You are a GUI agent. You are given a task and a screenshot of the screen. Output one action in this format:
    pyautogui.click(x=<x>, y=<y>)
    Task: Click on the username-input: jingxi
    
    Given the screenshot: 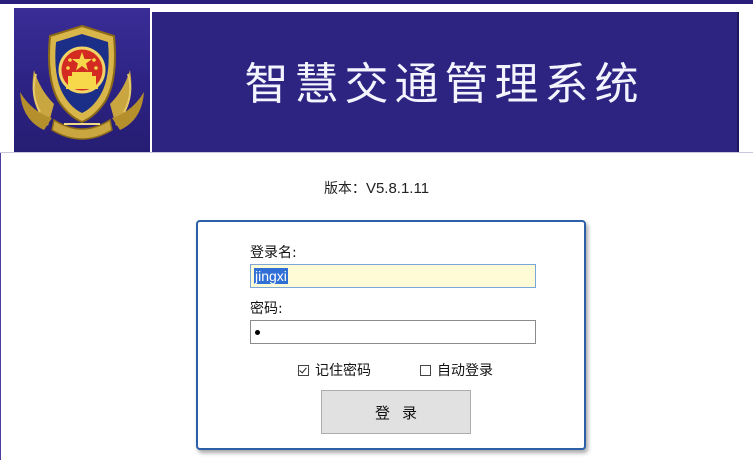 What is the action you would take?
    pyautogui.click(x=393, y=276)
    